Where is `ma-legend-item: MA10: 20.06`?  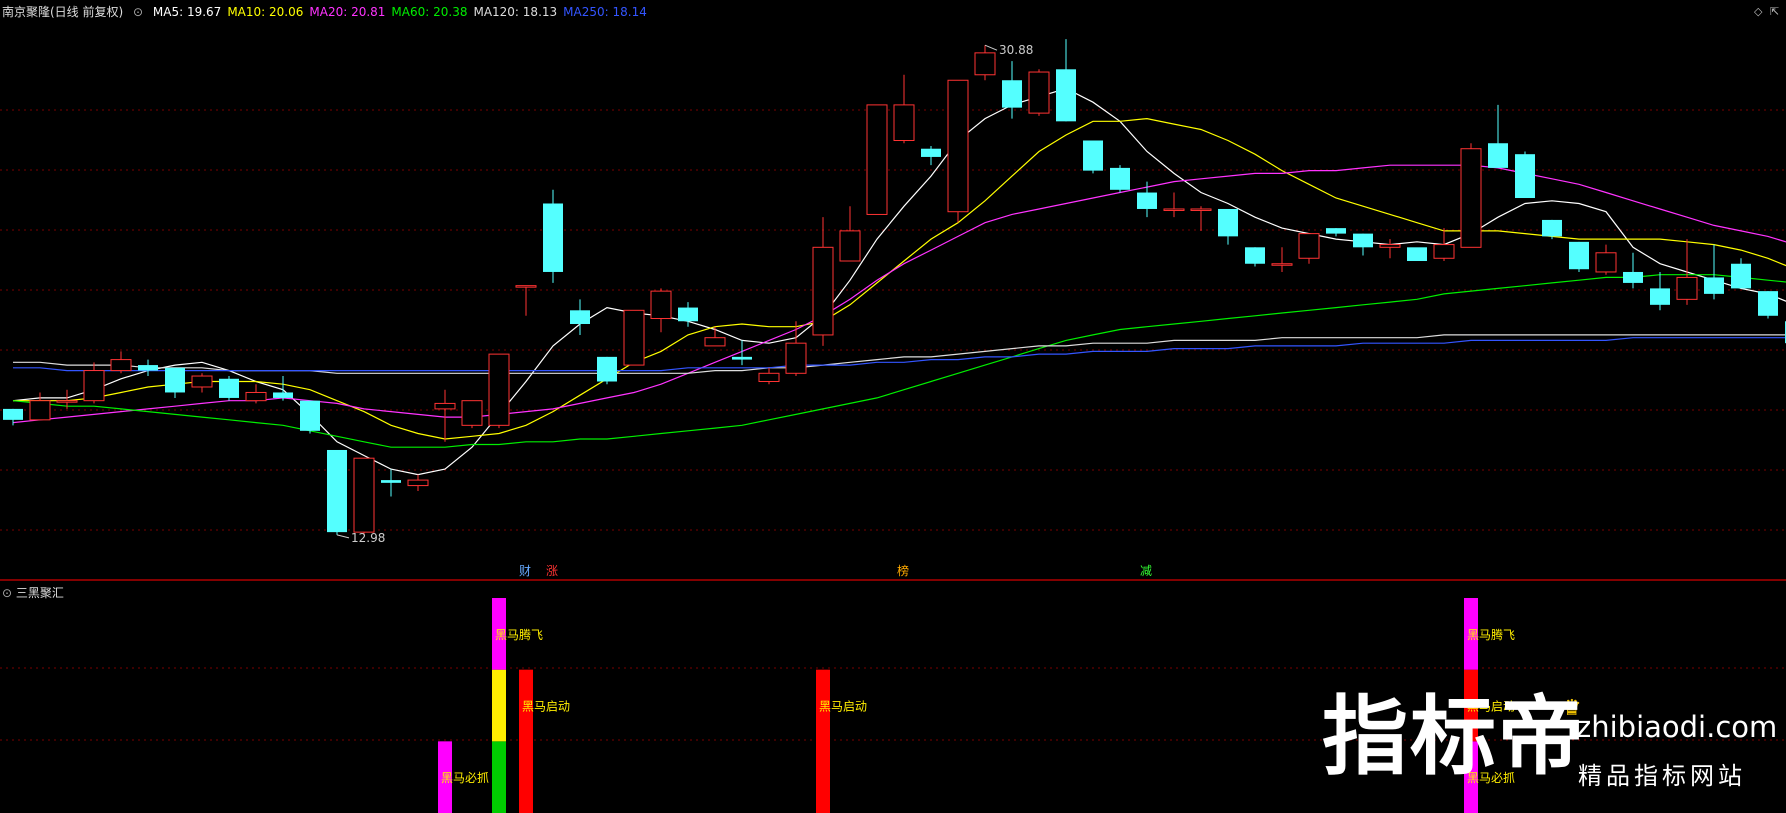 ma-legend-item: MA10: 20.06 is located at coordinates (265, 12).